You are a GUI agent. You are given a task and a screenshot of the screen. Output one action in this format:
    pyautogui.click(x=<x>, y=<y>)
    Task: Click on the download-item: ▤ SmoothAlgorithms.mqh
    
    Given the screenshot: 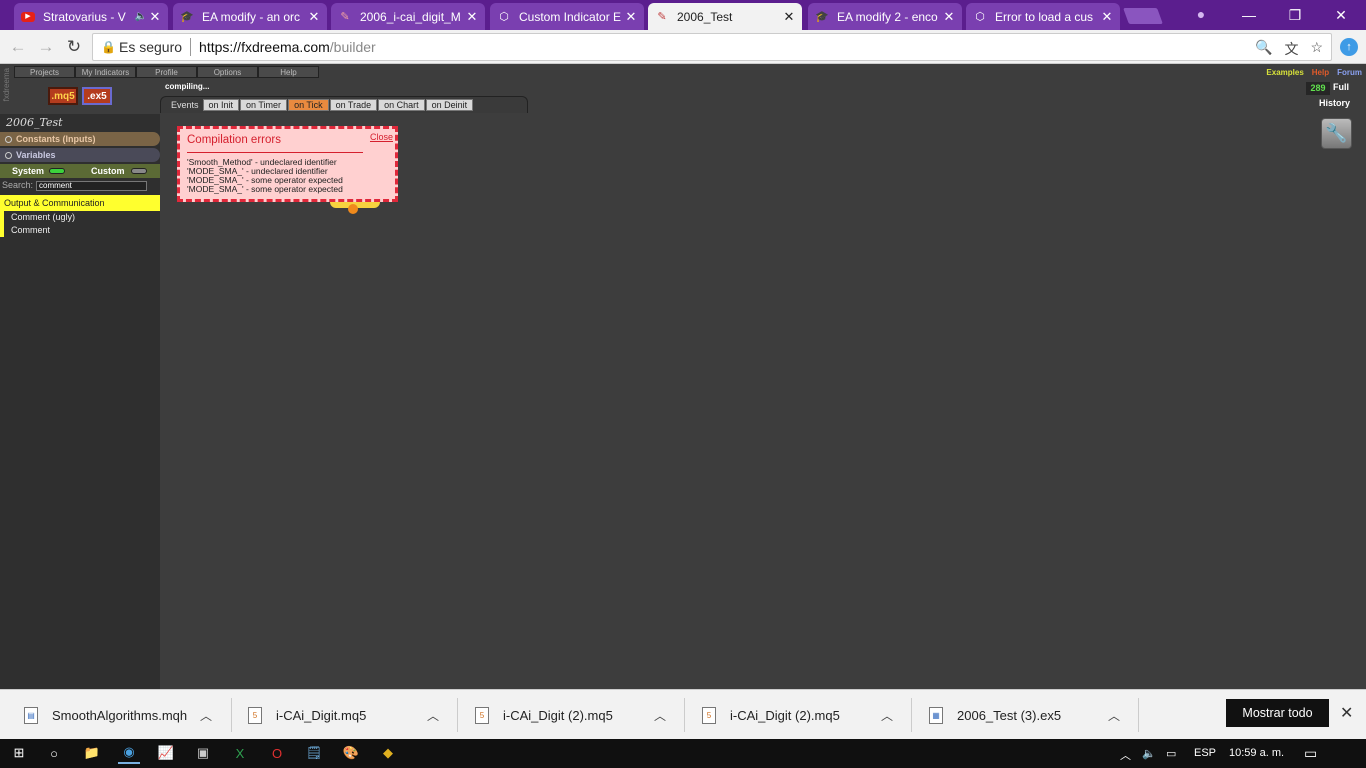 What is the action you would take?
    pyautogui.click(x=105, y=715)
    